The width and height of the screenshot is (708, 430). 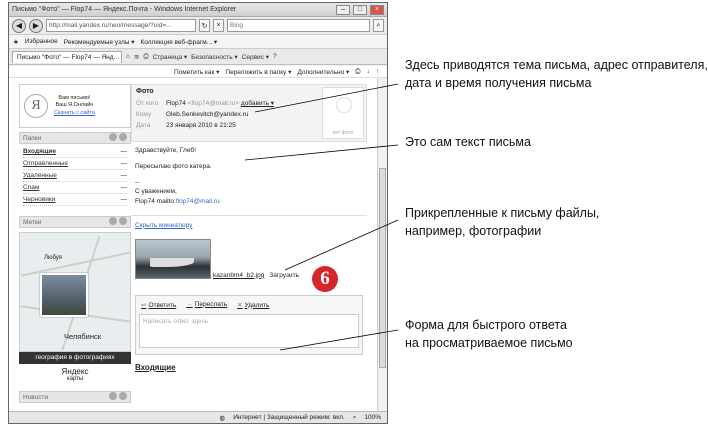 What do you see at coordinates (341, 245) in the screenshot?
I see `callout-line-attachment` at bounding box center [341, 245].